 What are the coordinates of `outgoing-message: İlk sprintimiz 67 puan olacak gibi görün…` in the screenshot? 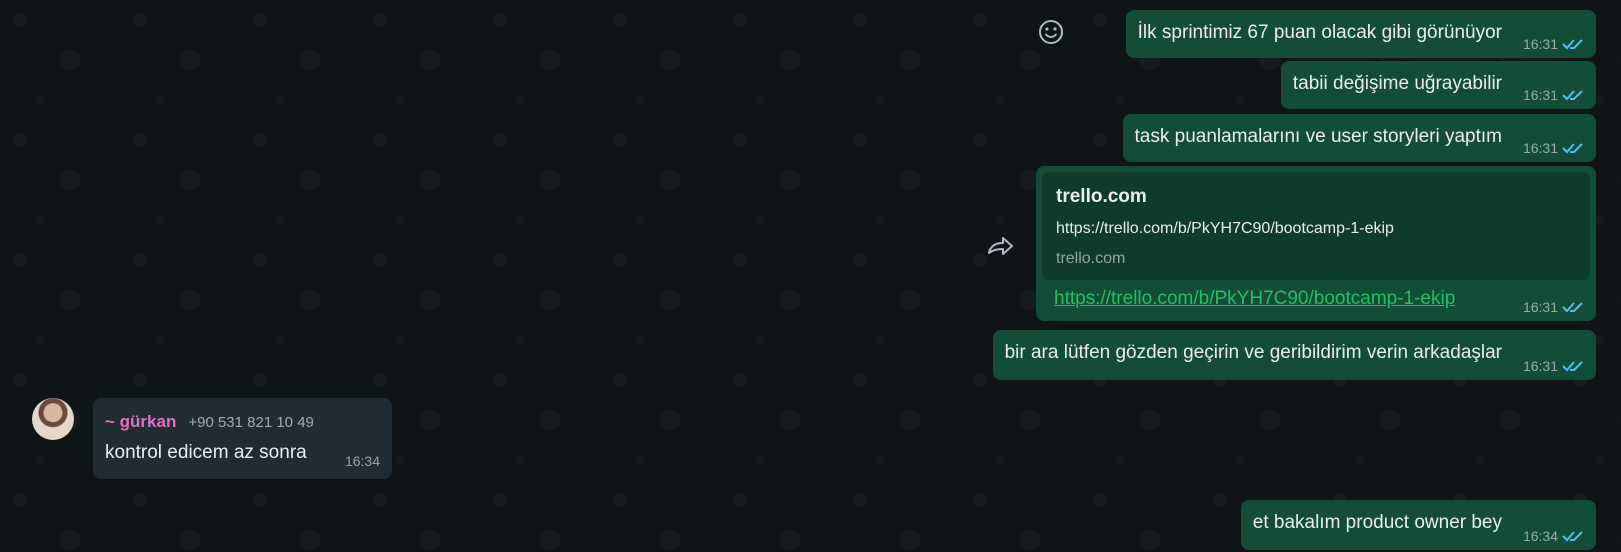 It's located at (1360, 34).